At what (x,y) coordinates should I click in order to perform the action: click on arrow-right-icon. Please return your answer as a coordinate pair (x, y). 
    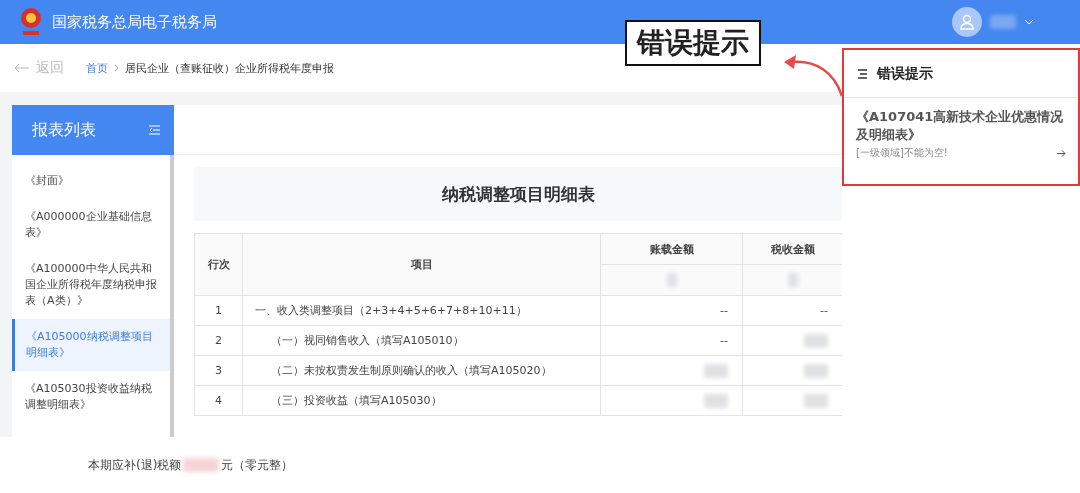
    Looking at the image, I should click on (1061, 153).